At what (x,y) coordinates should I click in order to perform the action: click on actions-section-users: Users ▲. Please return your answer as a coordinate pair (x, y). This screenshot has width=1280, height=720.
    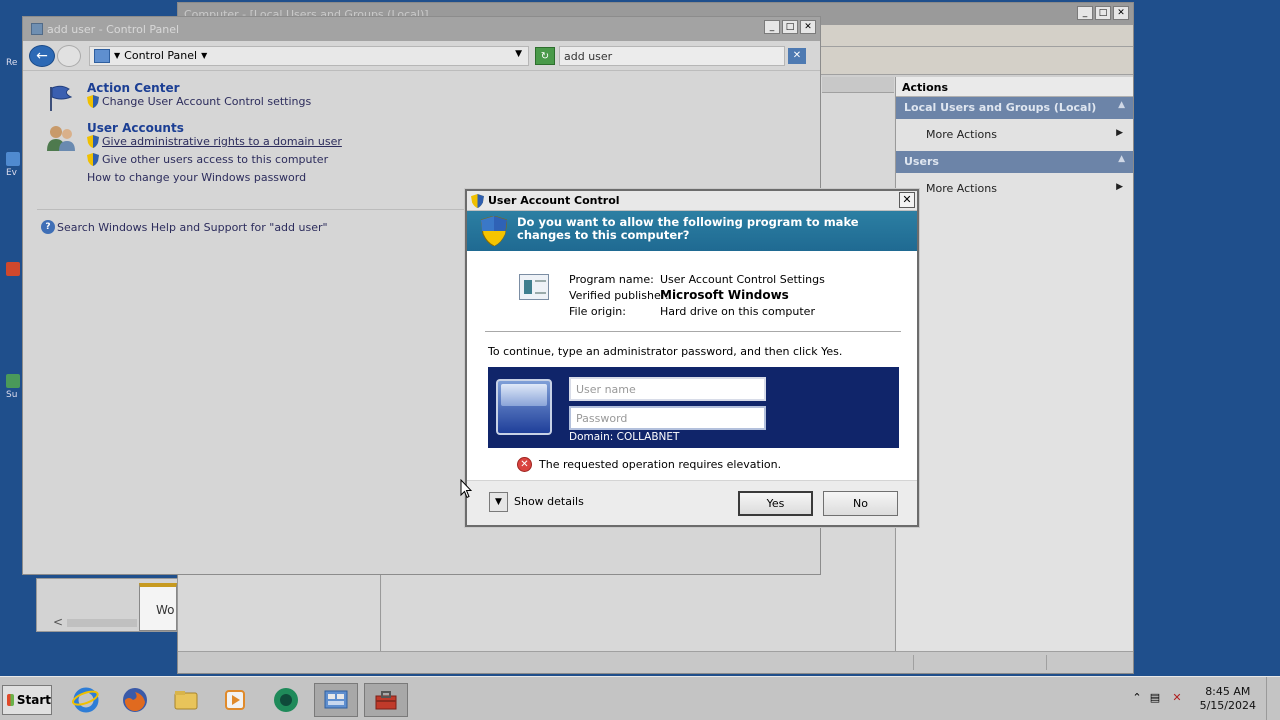
    Looking at the image, I should click on (1014, 162).